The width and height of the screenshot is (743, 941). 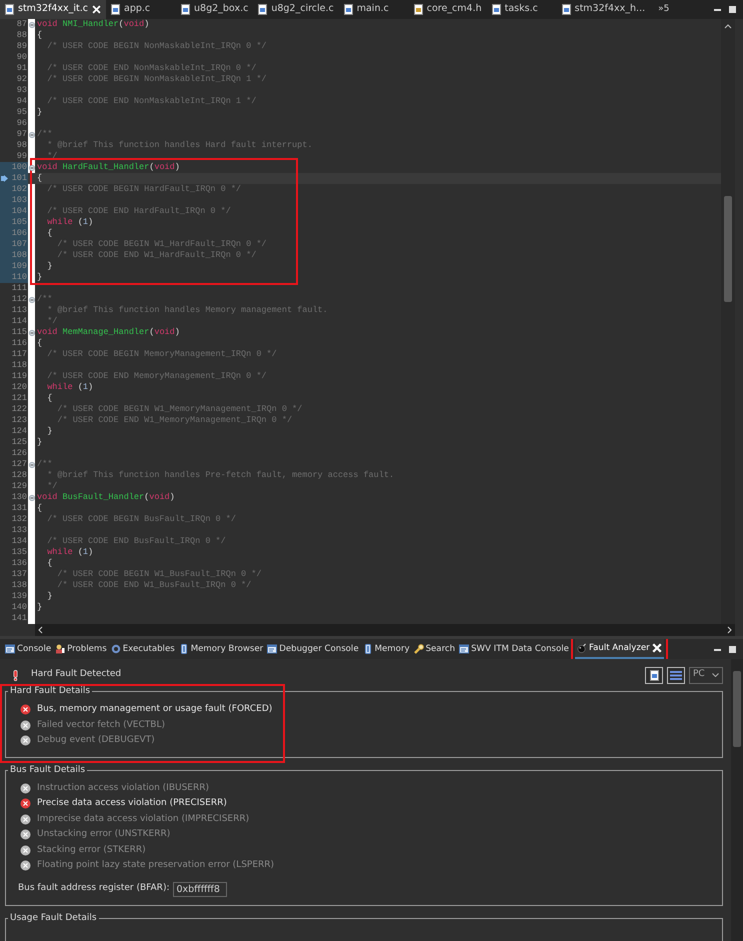 What do you see at coordinates (53, 9) in the screenshot?
I see `editor-tab: stm32f4xx_it.c` at bounding box center [53, 9].